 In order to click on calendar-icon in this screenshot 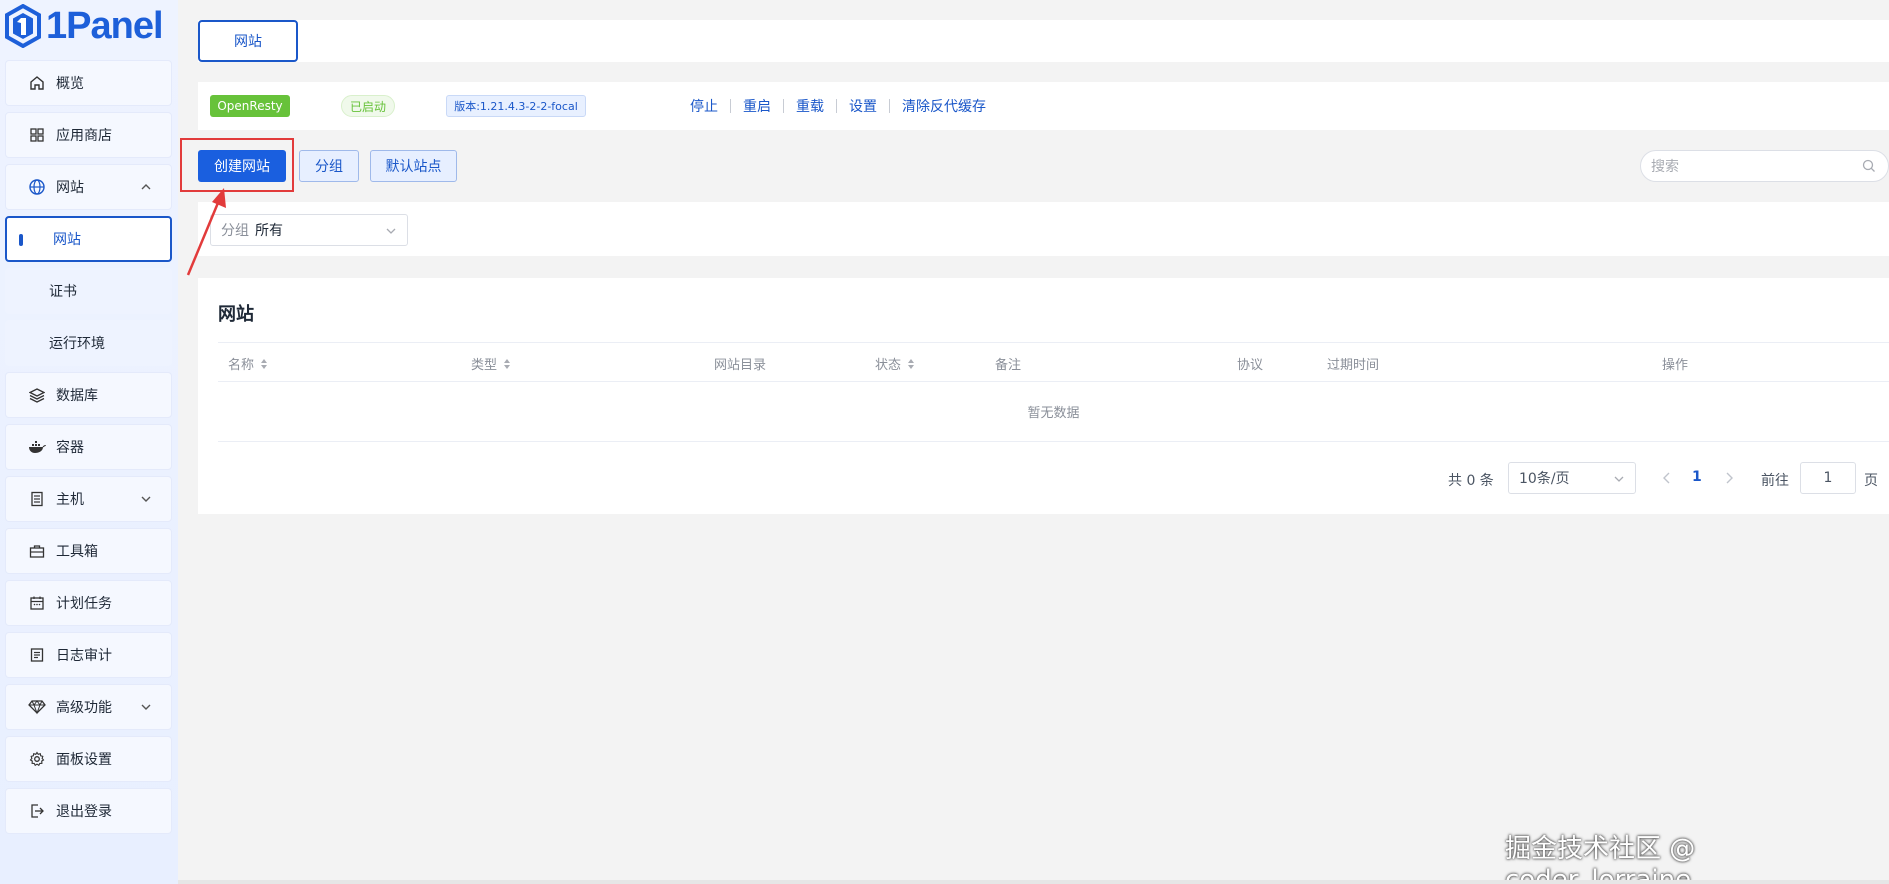, I will do `click(37, 603)`.